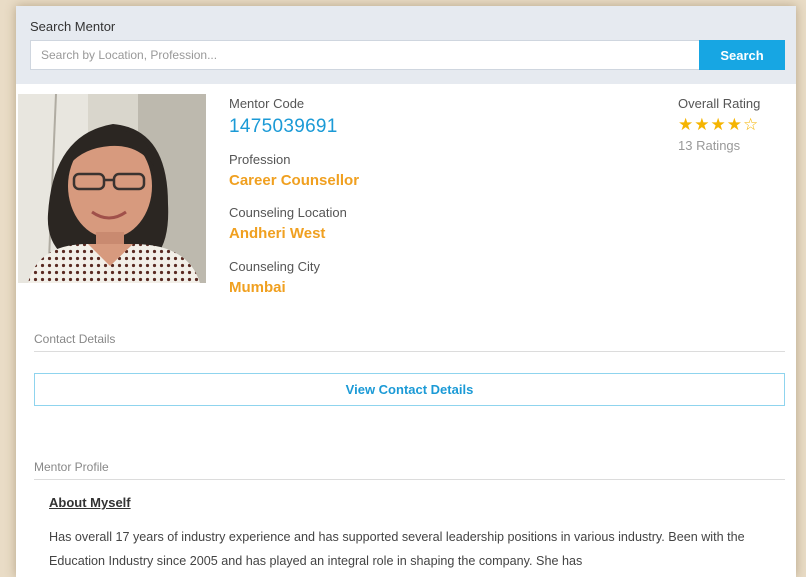  I want to click on contact-divider, so click(409, 351).